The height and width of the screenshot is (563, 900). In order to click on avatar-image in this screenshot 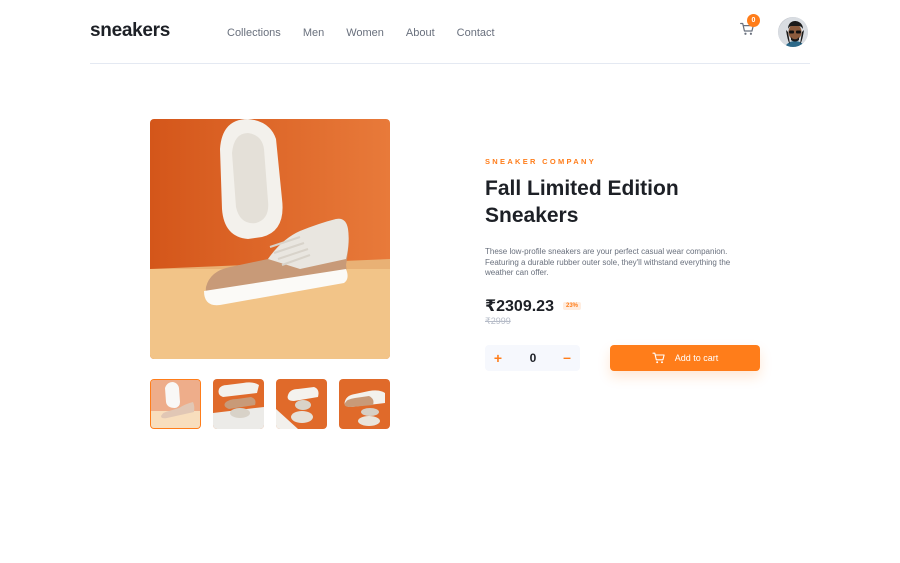, I will do `click(793, 32)`.